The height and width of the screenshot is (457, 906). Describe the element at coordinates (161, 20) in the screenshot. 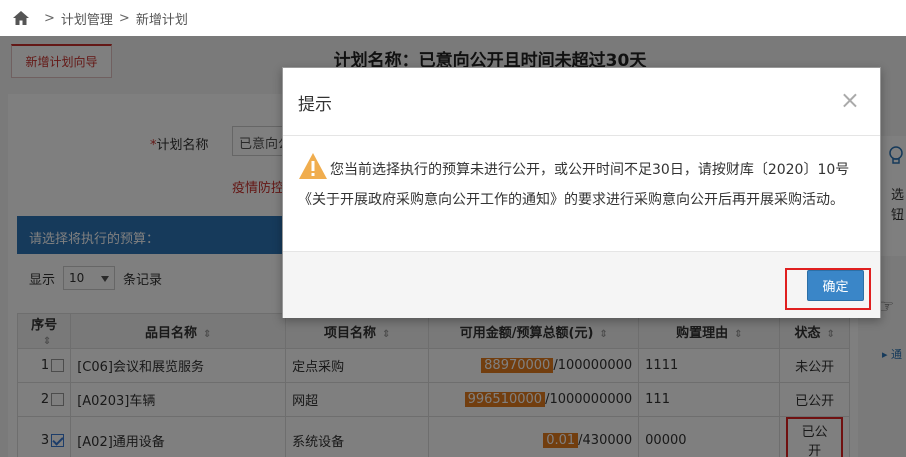

I see `breadcrumb-item-new-plan: 新增计划` at that location.